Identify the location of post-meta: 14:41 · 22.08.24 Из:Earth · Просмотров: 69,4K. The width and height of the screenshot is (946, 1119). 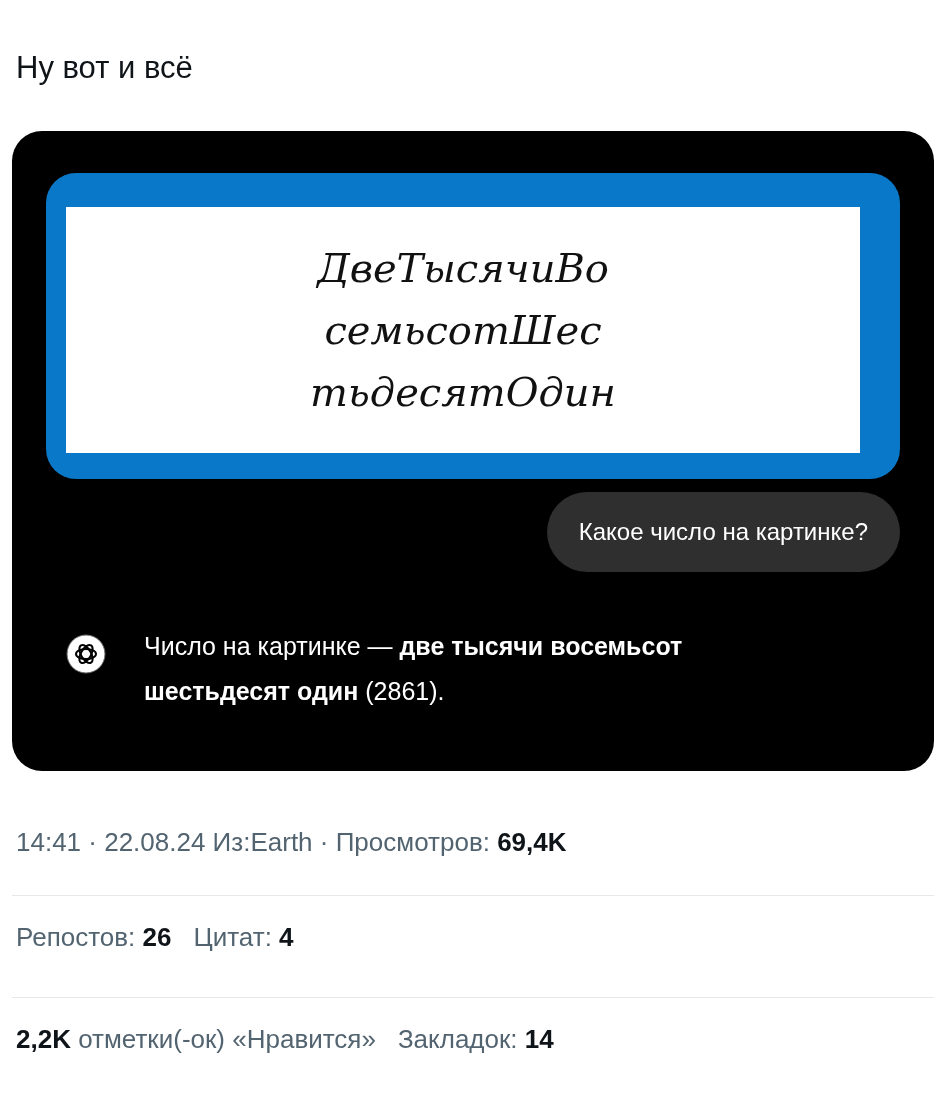
(291, 843).